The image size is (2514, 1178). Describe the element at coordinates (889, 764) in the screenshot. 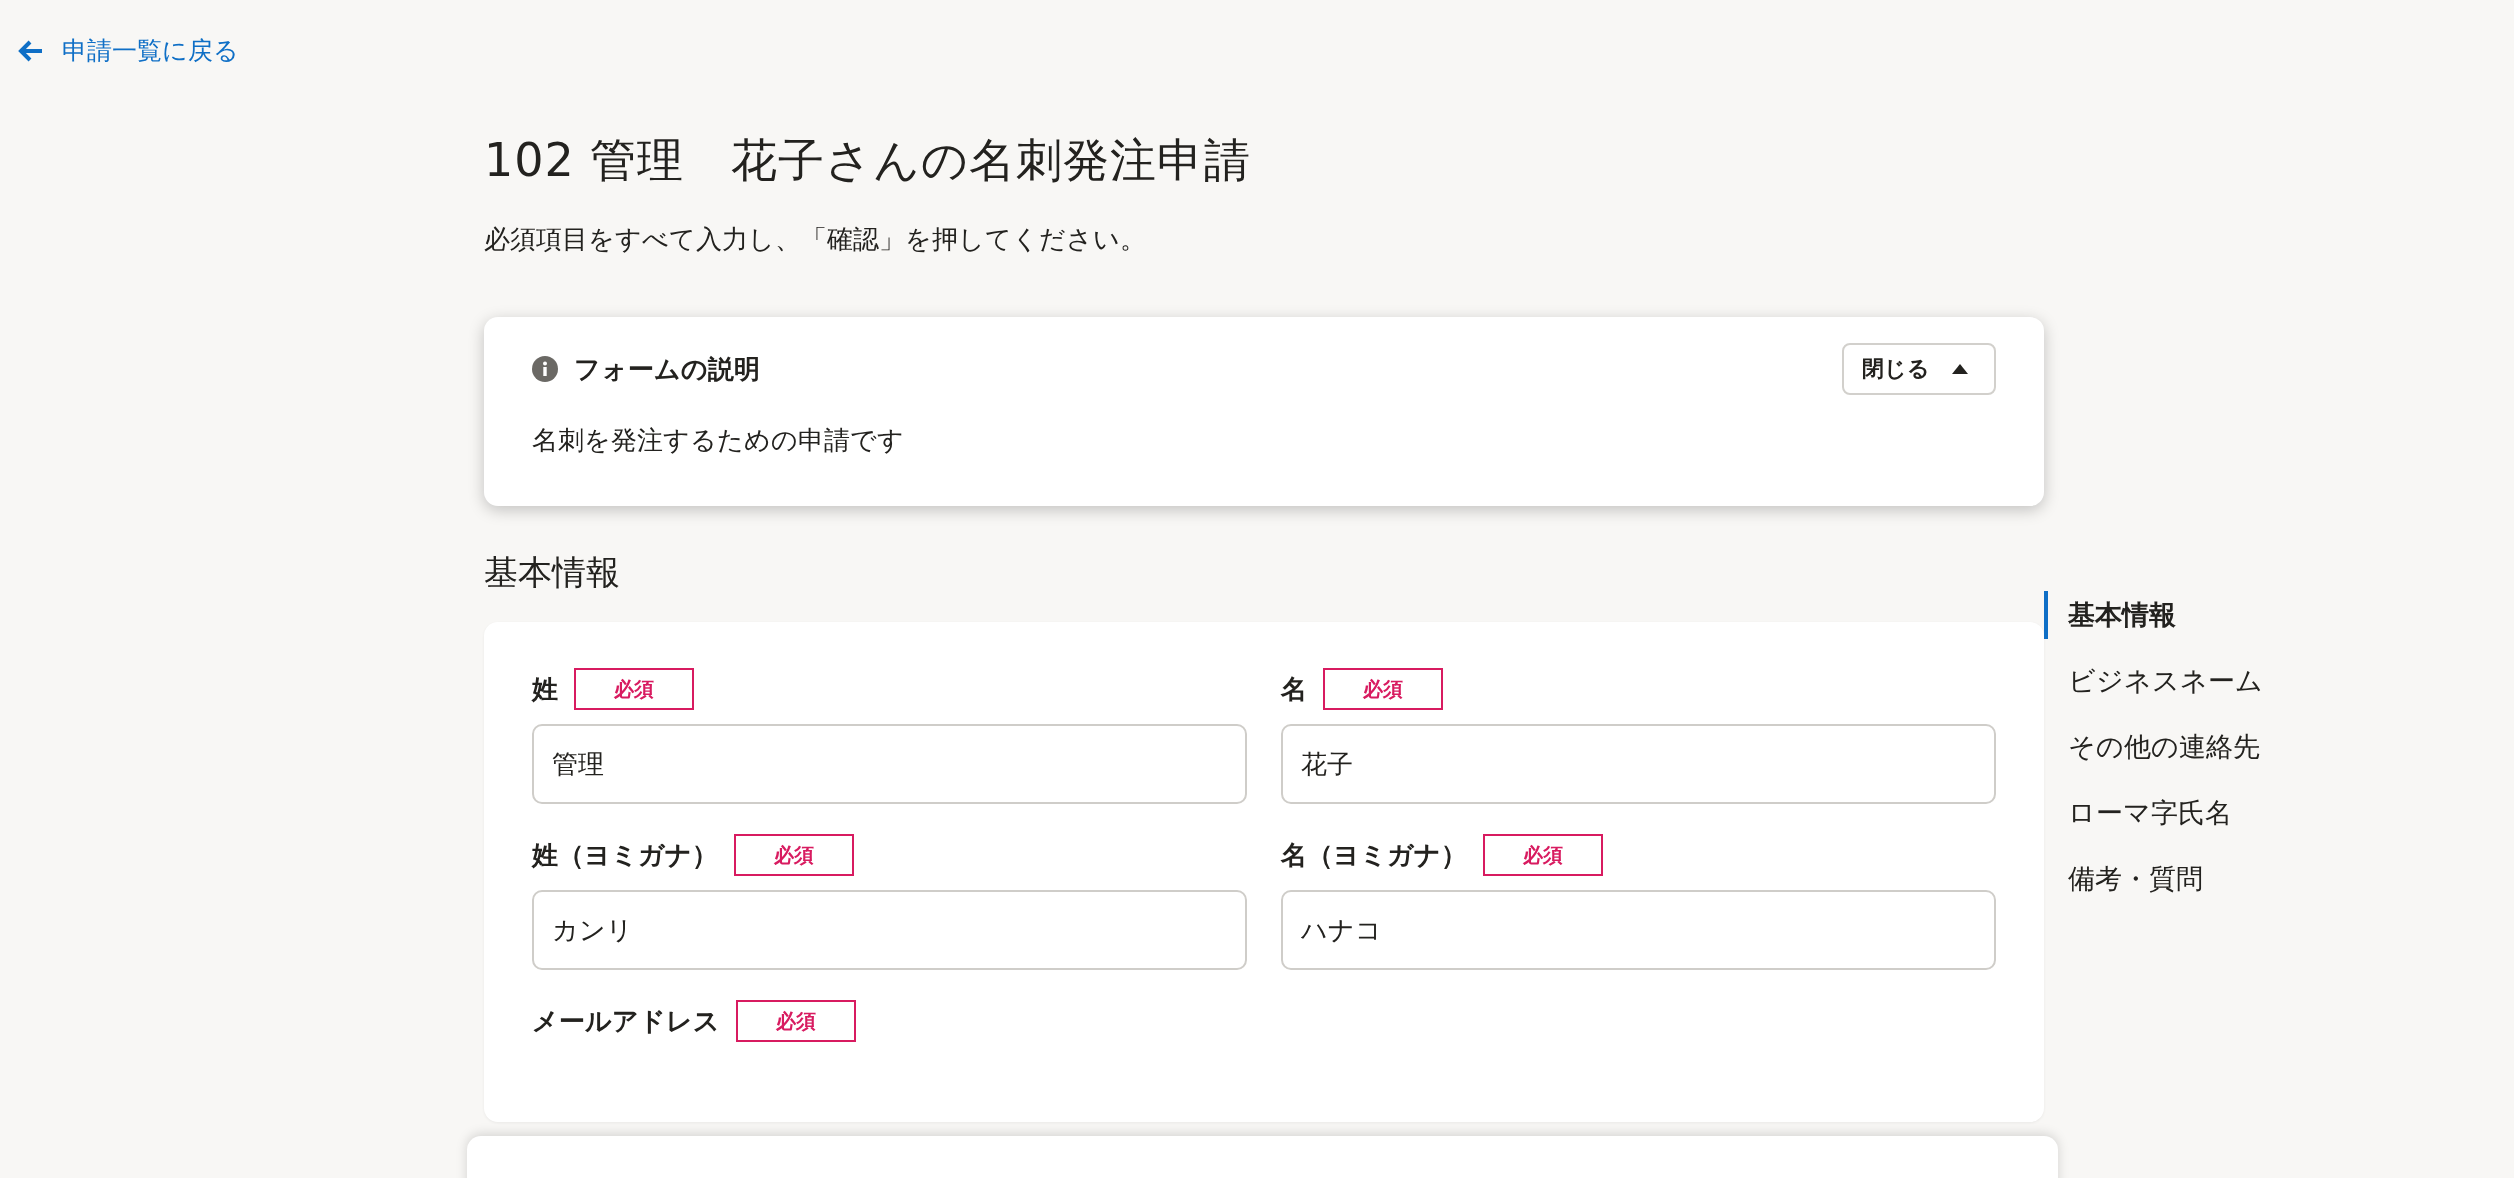

I see `input-field: 管理` at that location.